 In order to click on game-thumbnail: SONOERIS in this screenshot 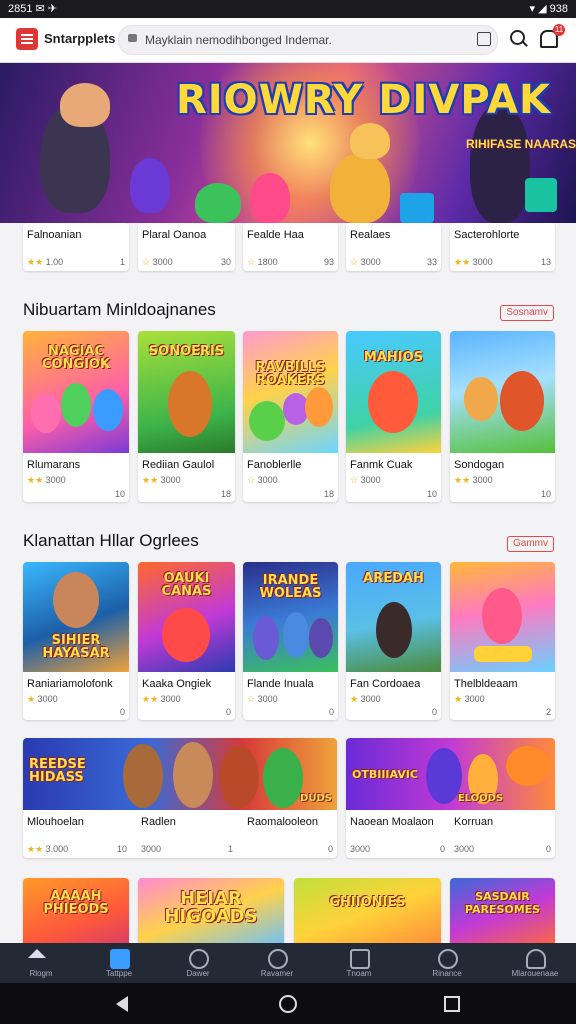, I will do `click(186, 392)`.